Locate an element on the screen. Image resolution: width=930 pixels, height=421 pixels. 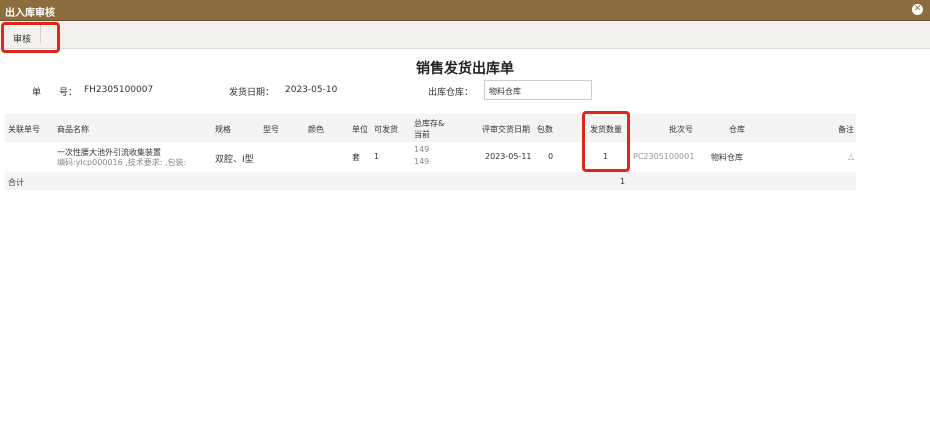
ship-qty-highlight is located at coordinates (606, 141).